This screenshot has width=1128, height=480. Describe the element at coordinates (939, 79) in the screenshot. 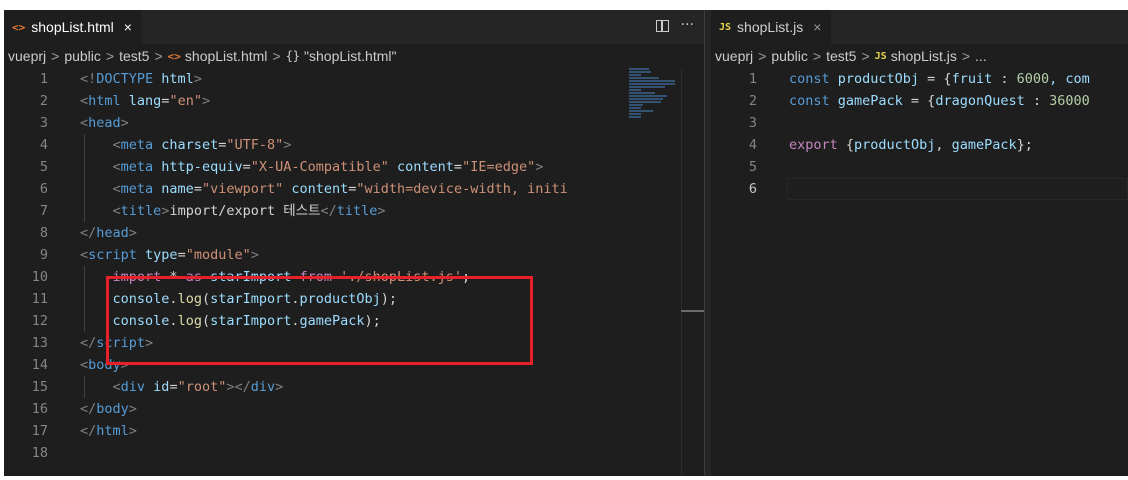

I see `code-text: const productObj = {fruit : 6000, com` at that location.